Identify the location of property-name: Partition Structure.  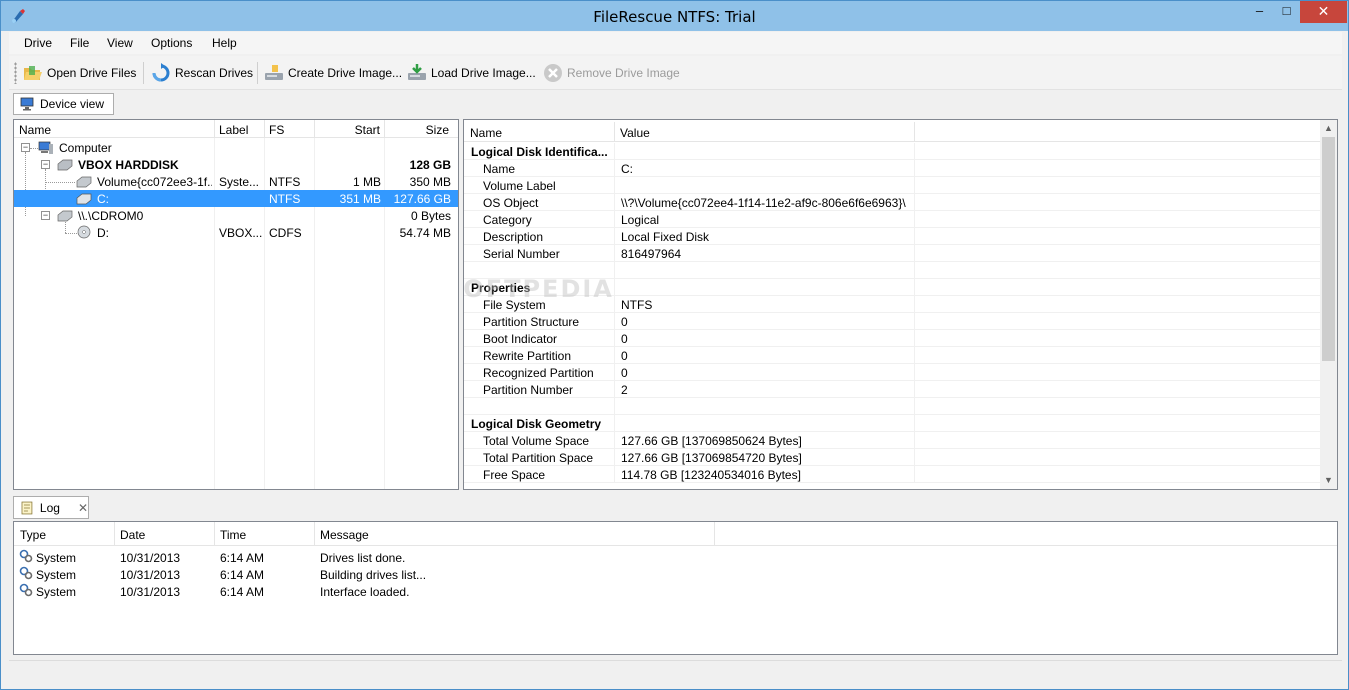
(531, 322).